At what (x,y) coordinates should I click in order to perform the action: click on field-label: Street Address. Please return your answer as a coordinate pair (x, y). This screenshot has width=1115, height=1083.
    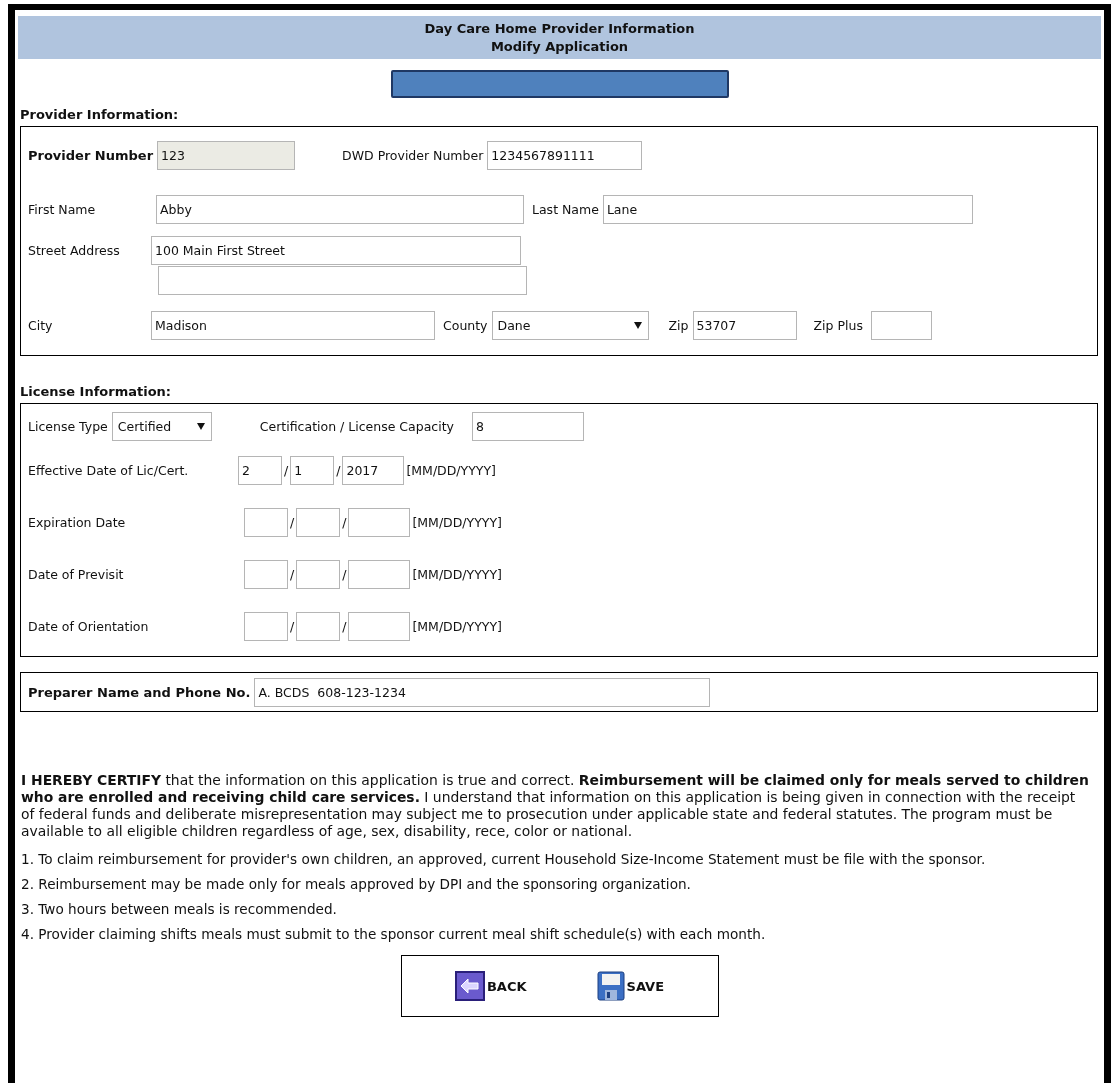
    Looking at the image, I should click on (74, 250).